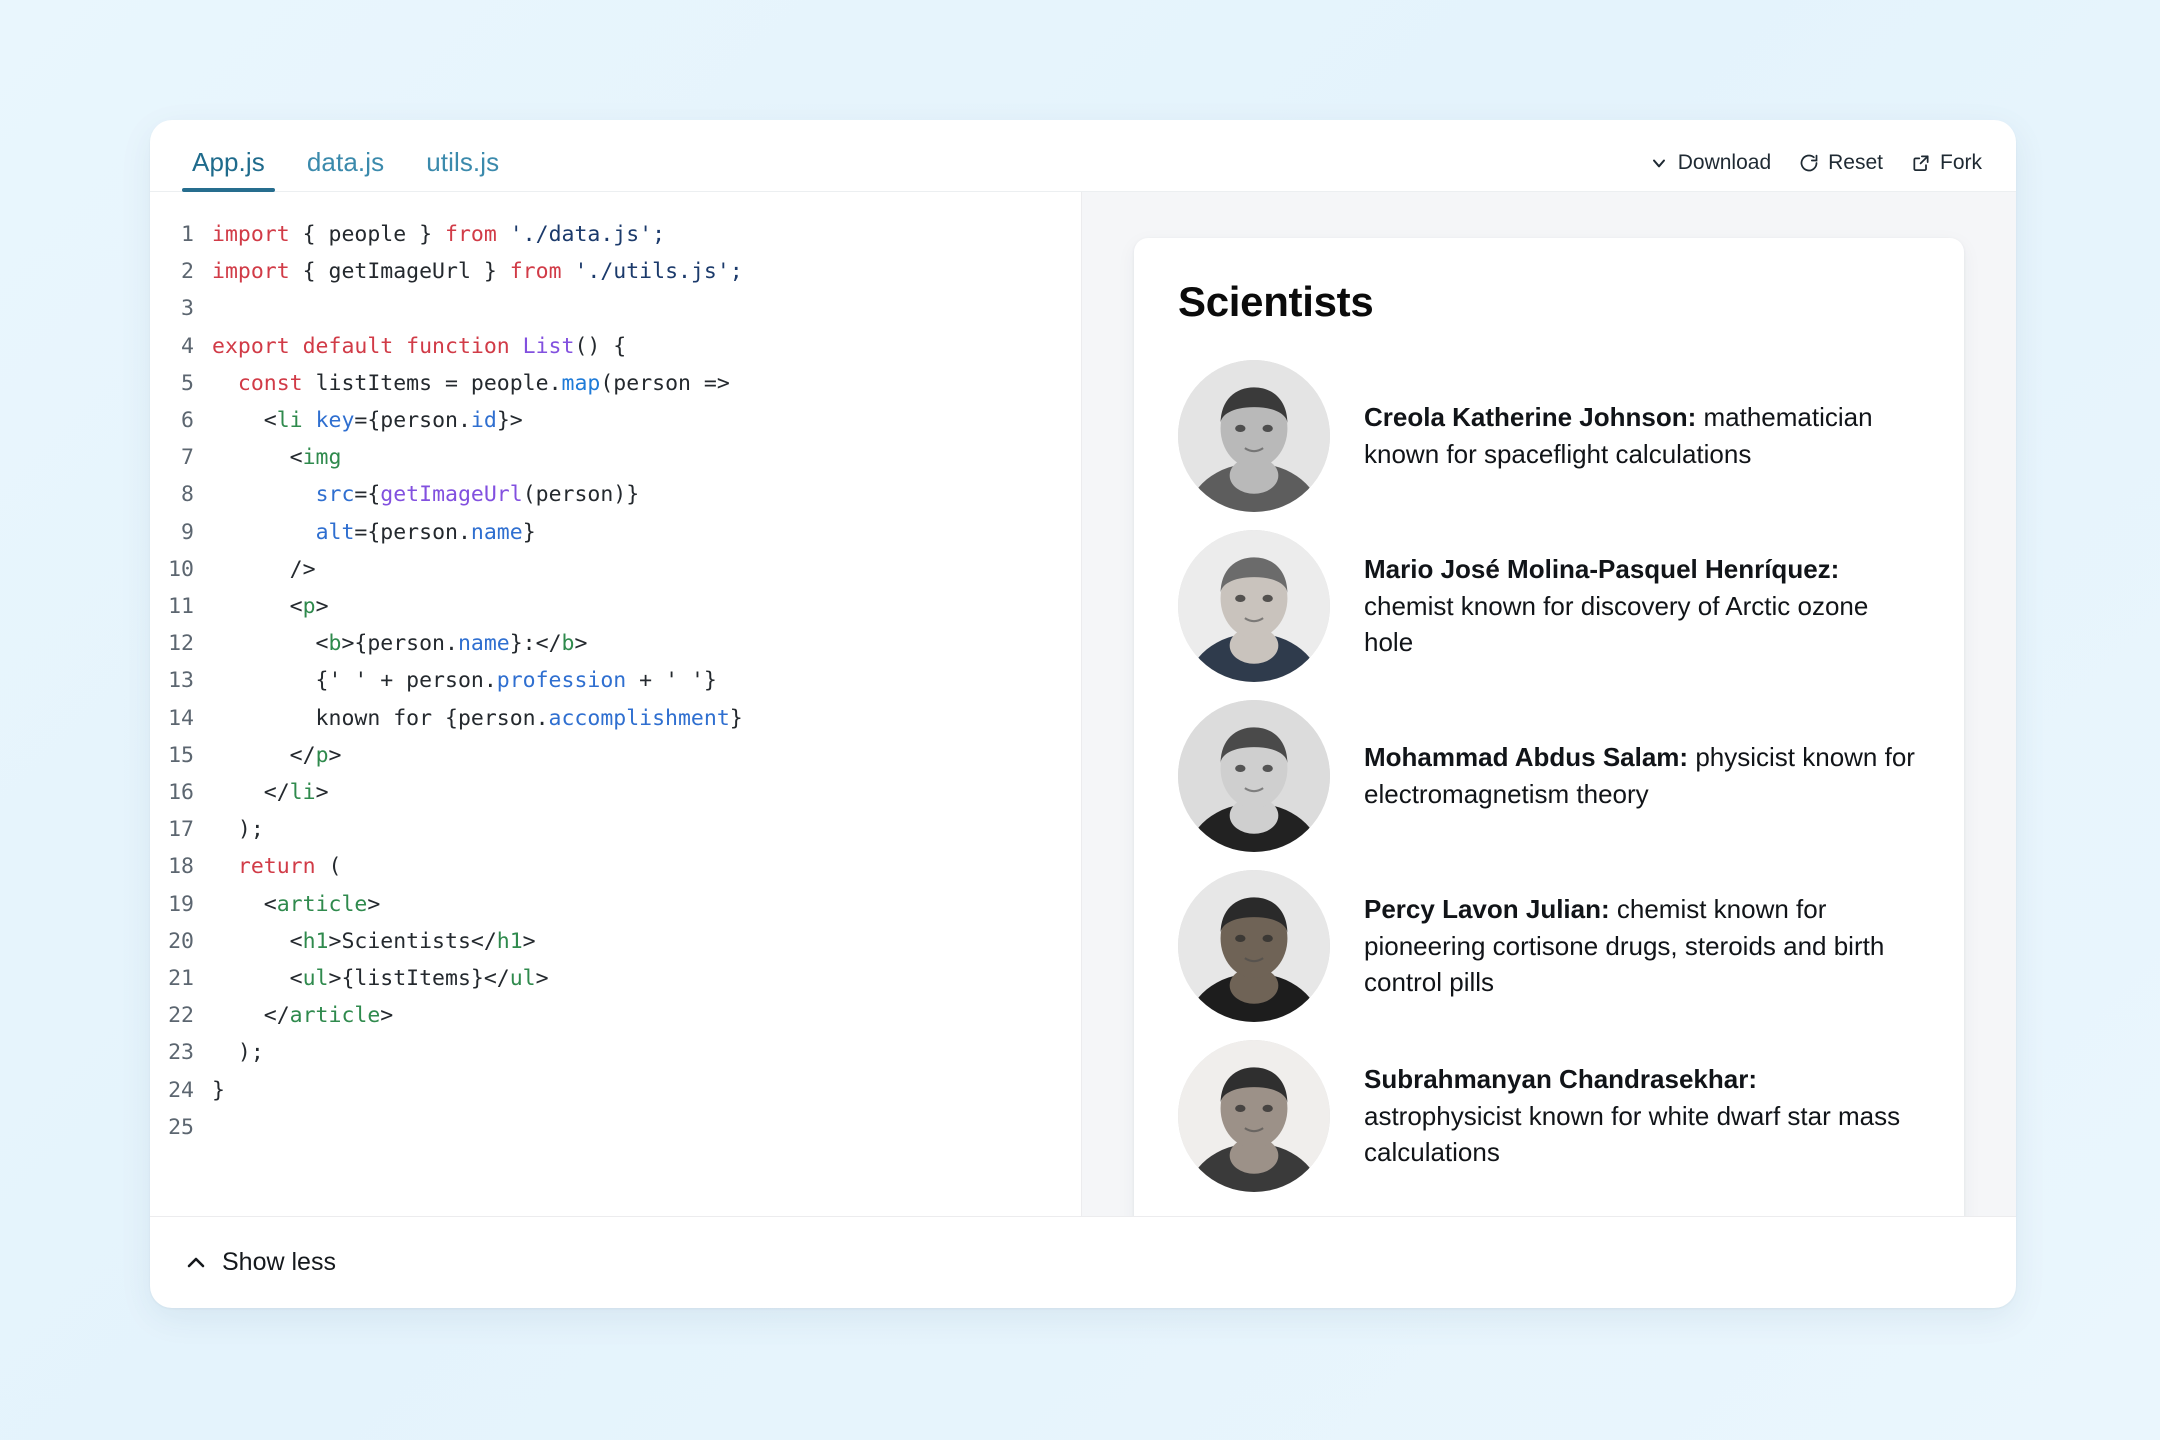 The width and height of the screenshot is (2160, 1440). I want to click on code-token: profession, so click(561, 681).